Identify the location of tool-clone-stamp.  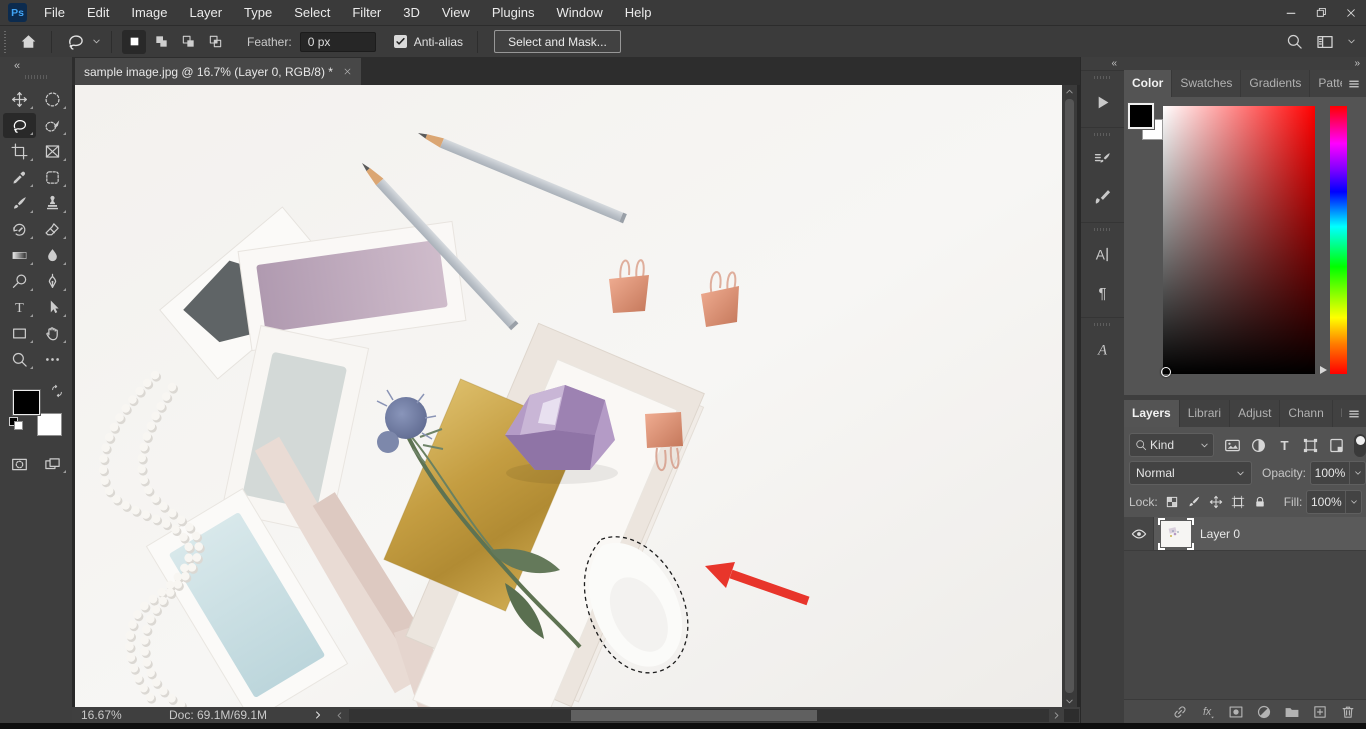
(52, 203).